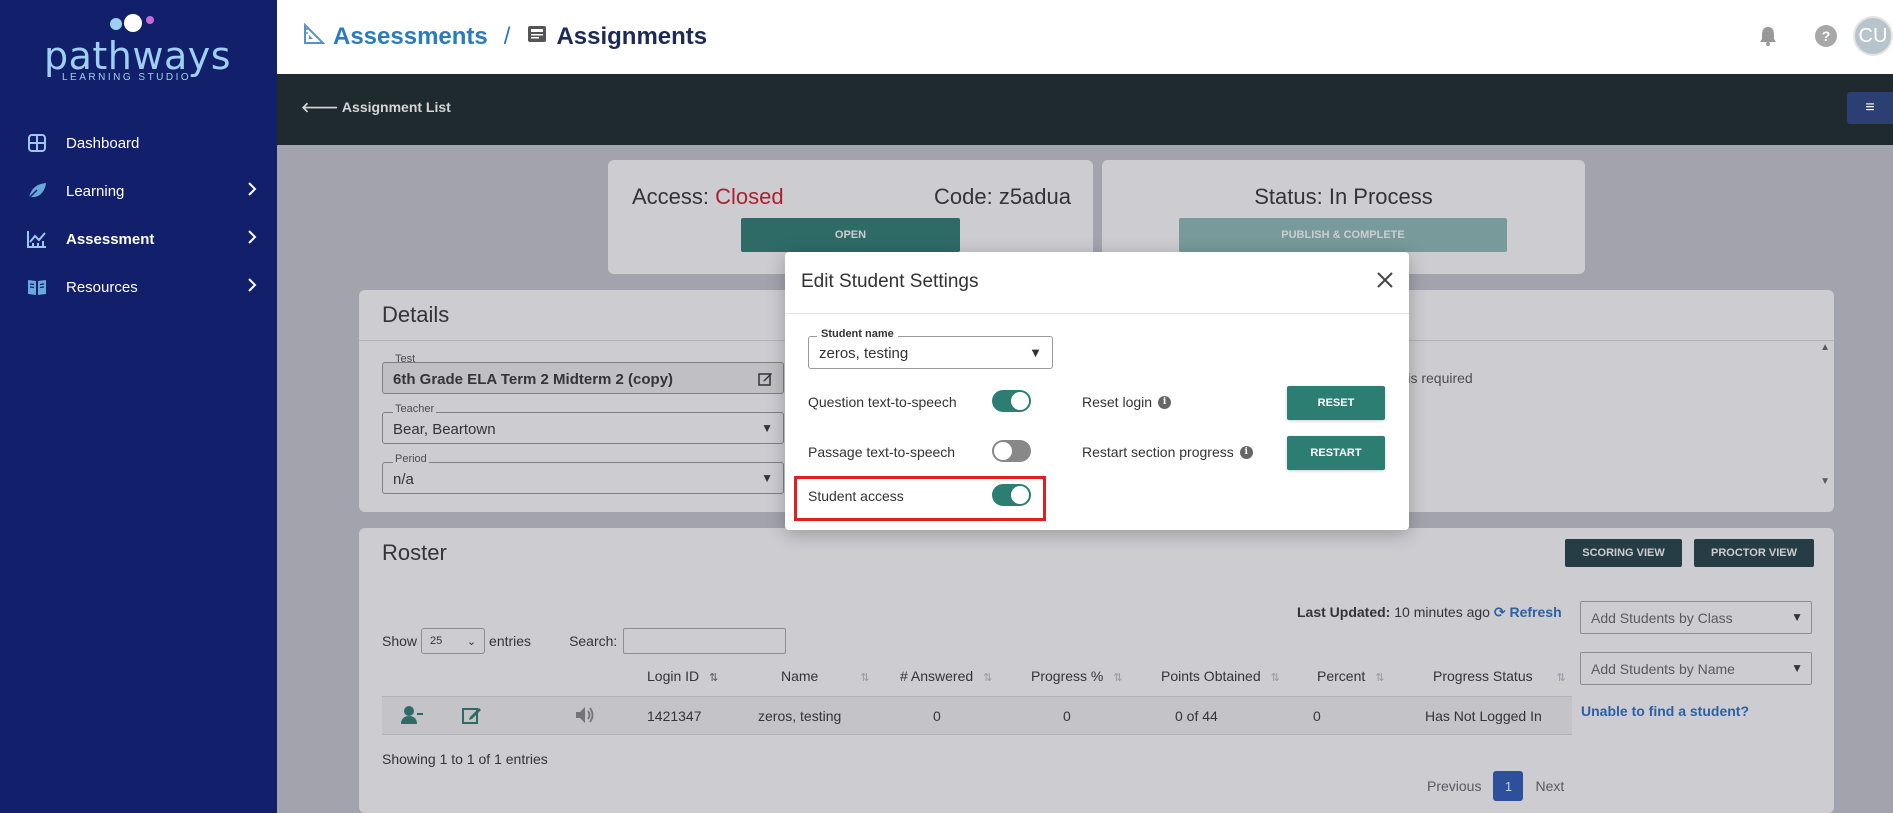 The height and width of the screenshot is (813, 1893). I want to click on student-name-select: Student name zeros, testing ▼, so click(930, 348).